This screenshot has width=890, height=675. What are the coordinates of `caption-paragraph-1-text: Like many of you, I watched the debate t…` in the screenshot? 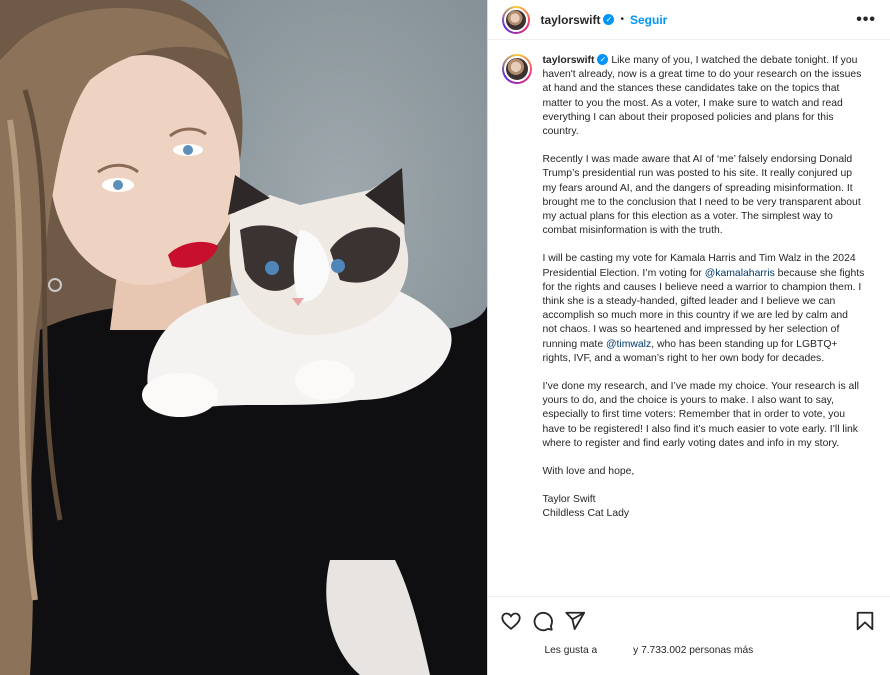 It's located at (702, 96).